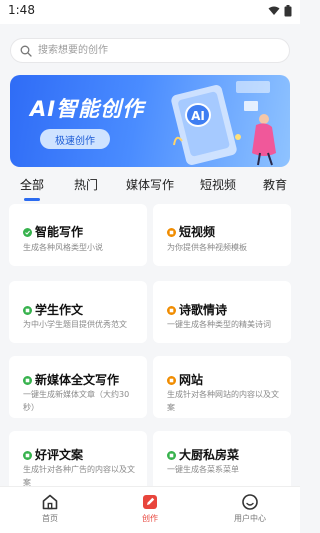 This screenshot has width=320, height=533. I want to click on nav-home: 首页, so click(50, 508).